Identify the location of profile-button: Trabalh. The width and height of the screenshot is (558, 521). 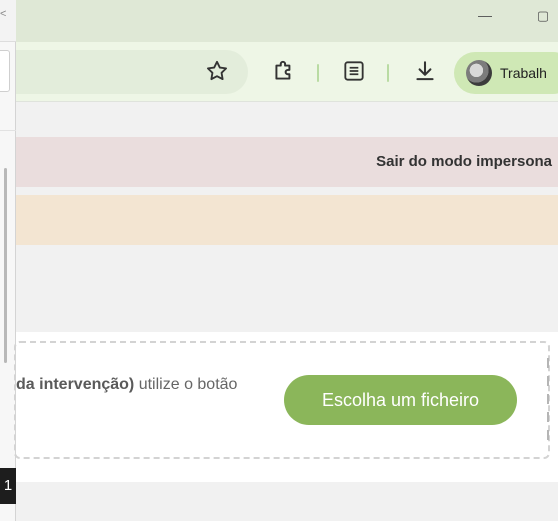
(506, 73).